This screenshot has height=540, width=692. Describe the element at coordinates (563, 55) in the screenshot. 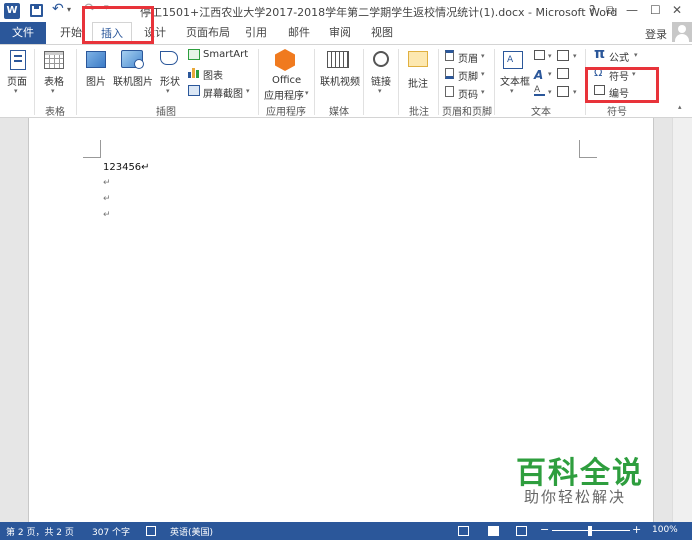

I see `signature-line-icon` at that location.